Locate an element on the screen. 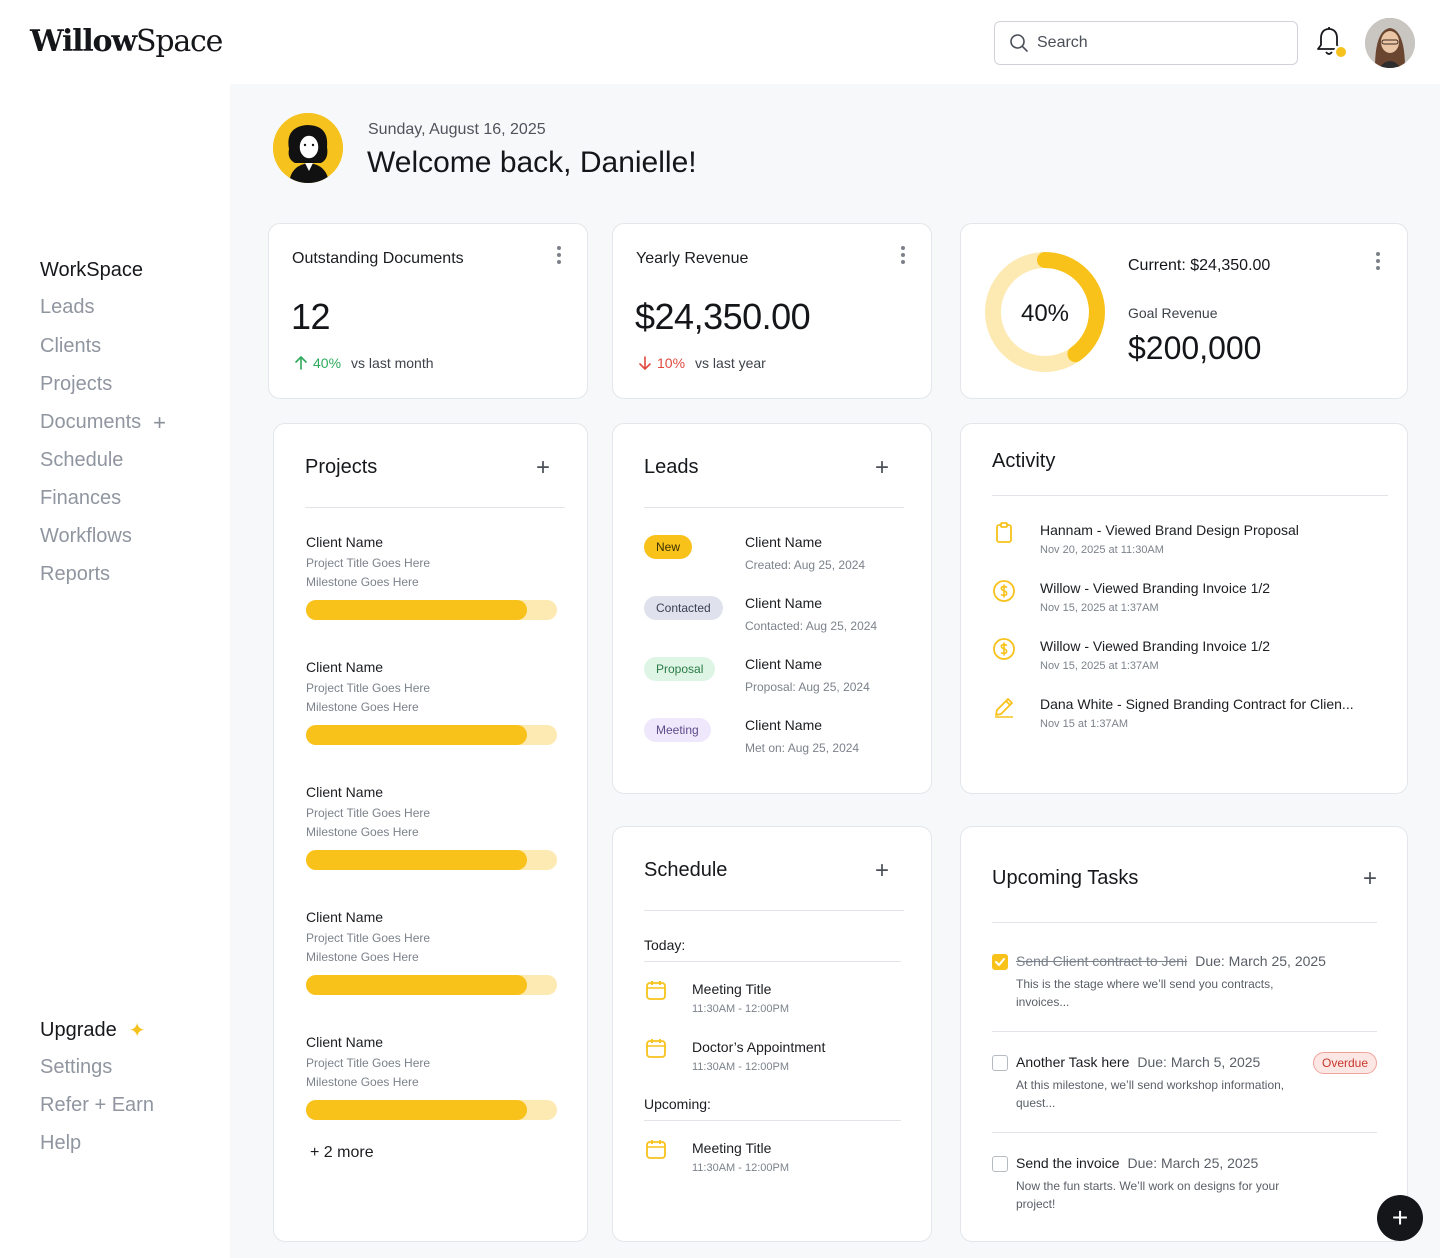 The width and height of the screenshot is (1440, 1258). tasks-title: Upcoming Tasks is located at coordinates (1065, 878).